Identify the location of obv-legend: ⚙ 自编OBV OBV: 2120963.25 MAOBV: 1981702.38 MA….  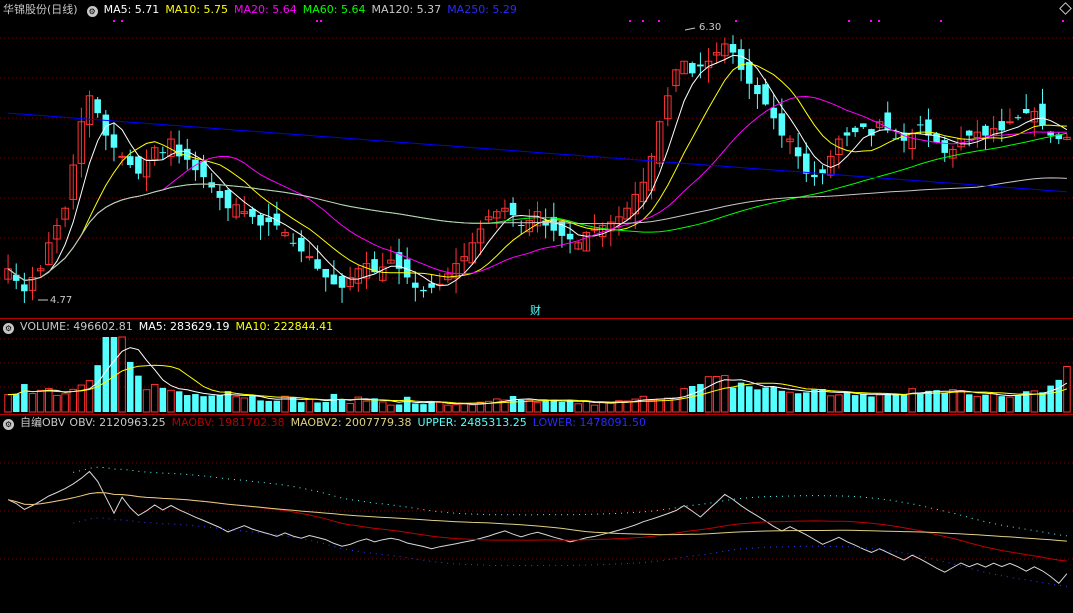
(326, 423).